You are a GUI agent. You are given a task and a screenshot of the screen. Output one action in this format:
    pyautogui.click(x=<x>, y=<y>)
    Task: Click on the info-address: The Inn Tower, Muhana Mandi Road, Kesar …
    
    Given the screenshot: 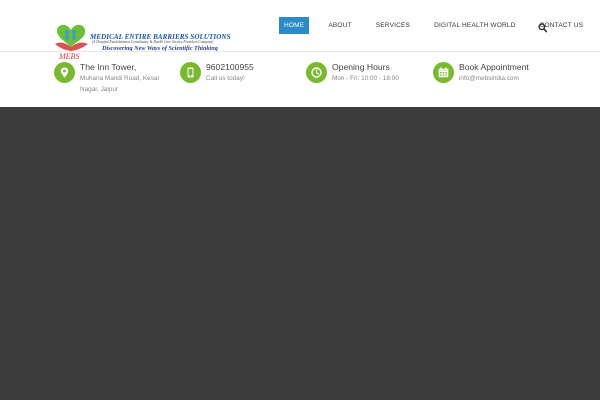 What is the action you would take?
    pyautogui.click(x=114, y=82)
    